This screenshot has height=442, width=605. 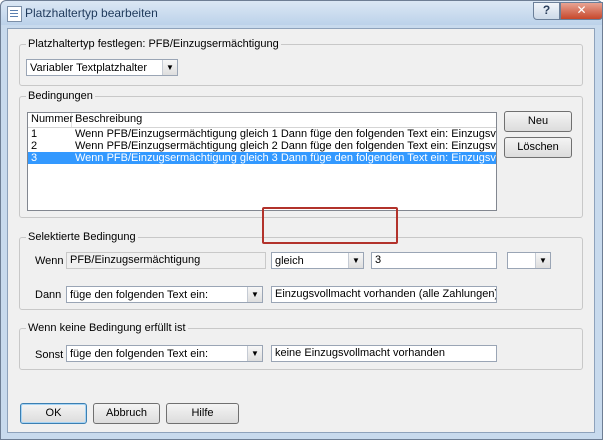 I want to click on placeholder-type-select: Variabler Textplatzhalter ▼, so click(x=102, y=67).